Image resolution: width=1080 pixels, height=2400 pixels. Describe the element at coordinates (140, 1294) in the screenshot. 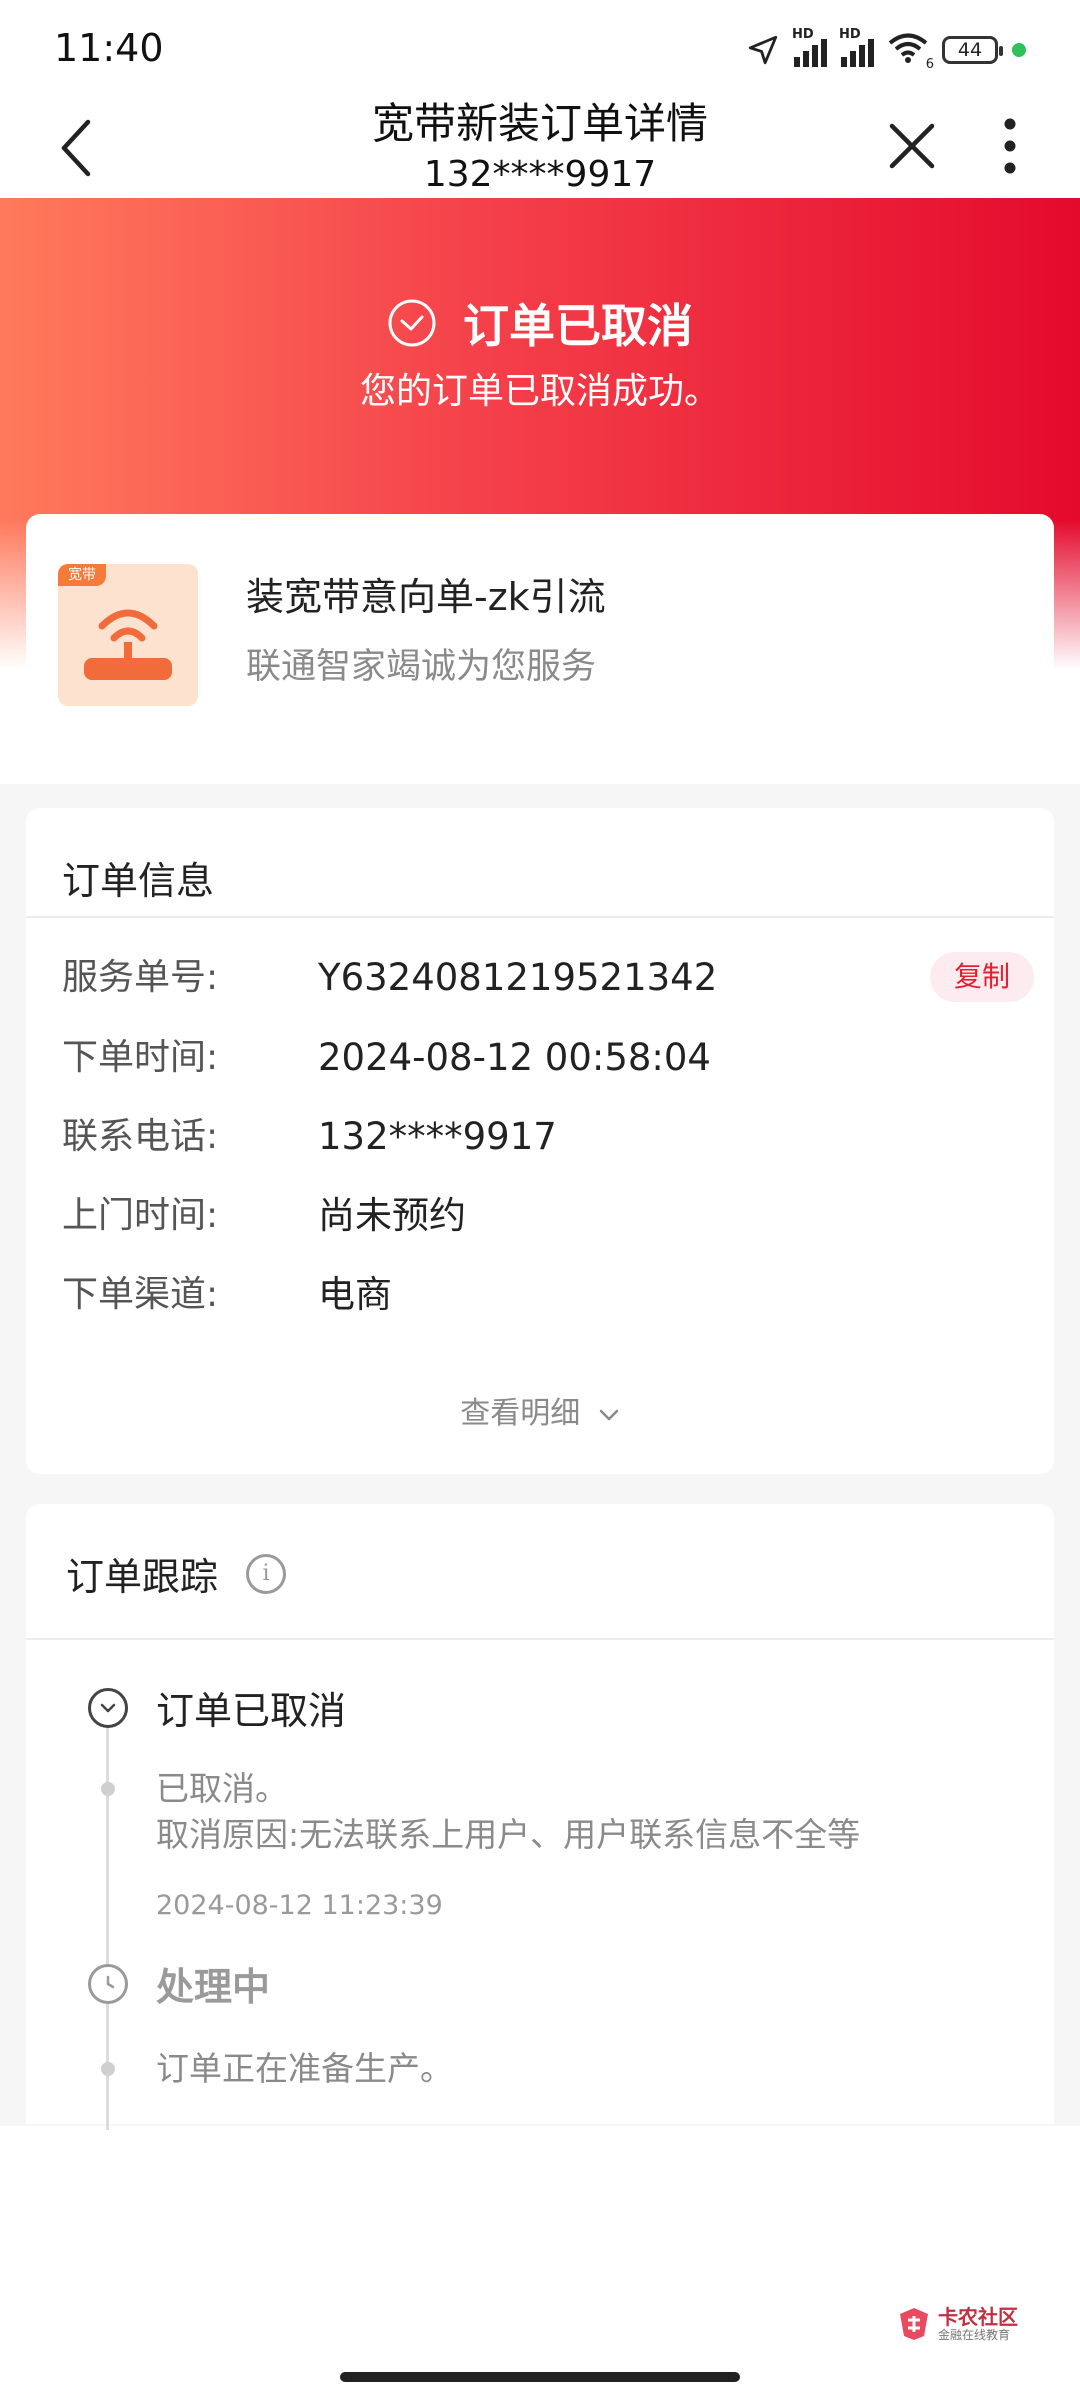

I see `info-label: 下单渠道:` at that location.